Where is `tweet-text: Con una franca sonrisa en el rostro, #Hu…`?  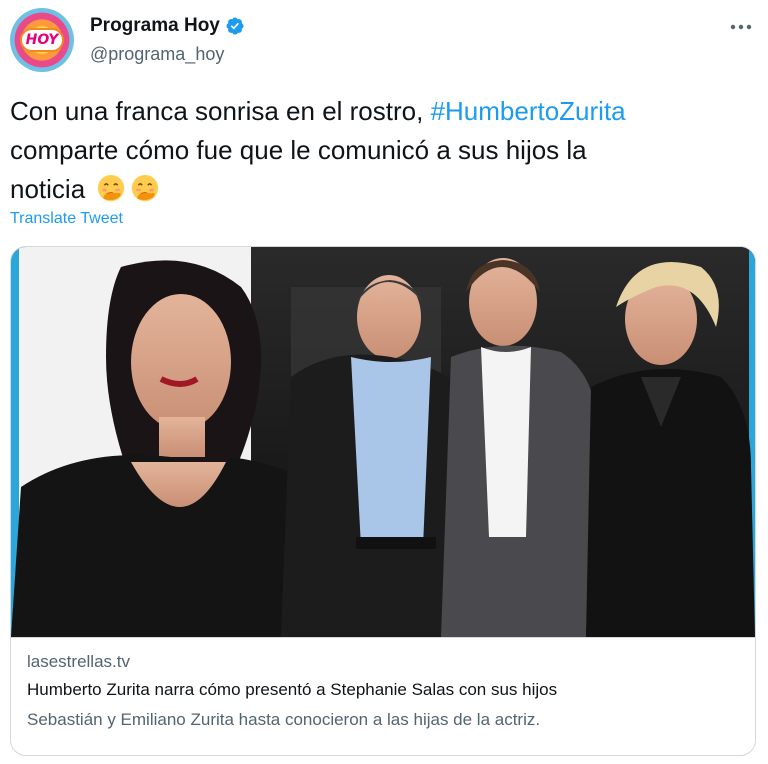
tweet-text: Con una franca sonrisa en el rostro, #Hu… is located at coordinates (384, 150).